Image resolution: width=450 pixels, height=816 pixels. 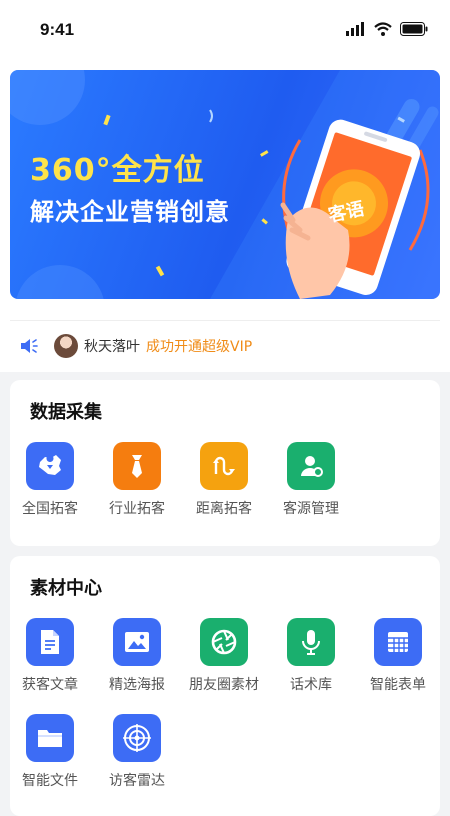 I want to click on visitor-radar-button: 访客雷达, so click(x=137, y=752).